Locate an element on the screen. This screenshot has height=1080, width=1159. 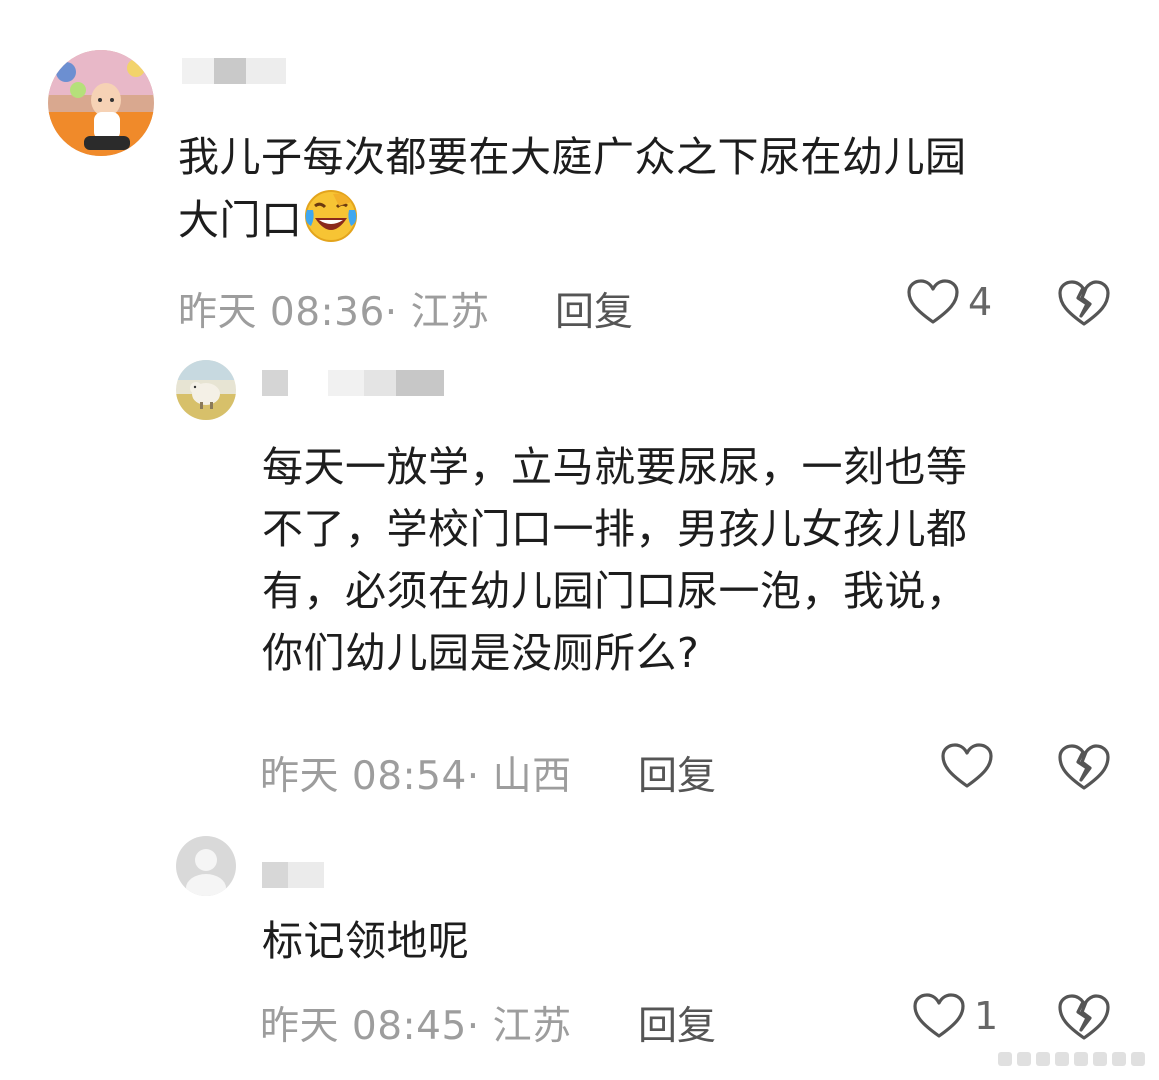
like-button: 1 is located at coordinates (955, 1016).